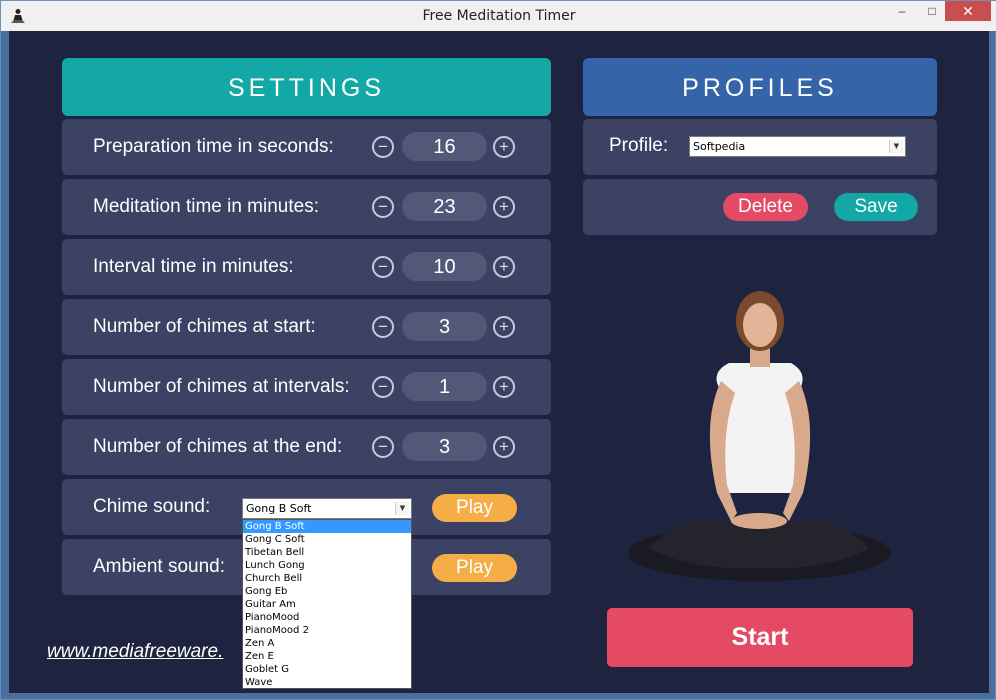 The height and width of the screenshot is (700, 996). I want to click on meditation-time-row: Meditation time in minutes: − 23 +, so click(306, 207).